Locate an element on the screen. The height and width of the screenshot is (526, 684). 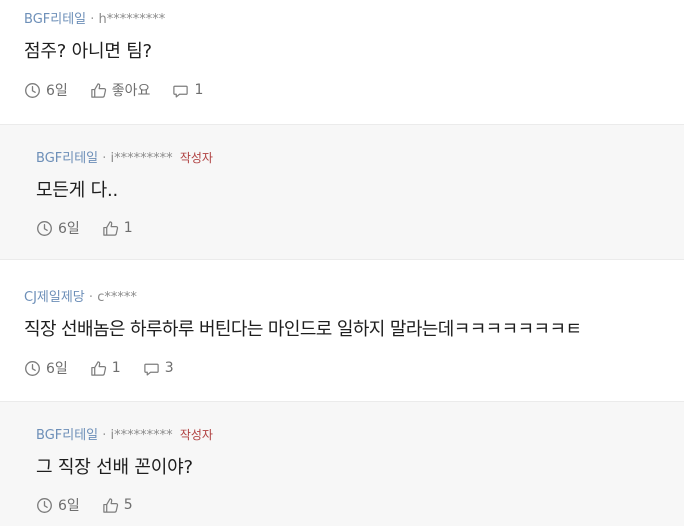
comment-text: 그 직장 선배 꼰이야? is located at coordinates (114, 467).